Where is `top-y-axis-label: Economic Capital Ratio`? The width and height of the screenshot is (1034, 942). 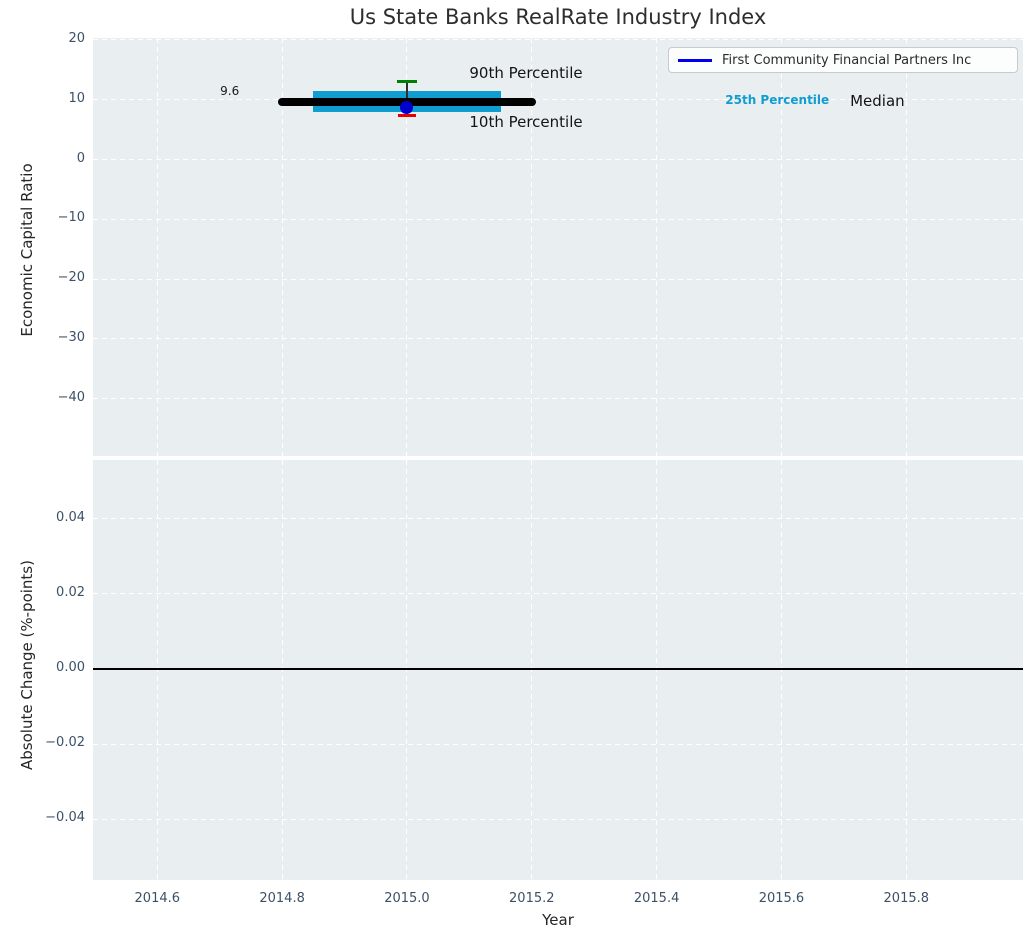 top-y-axis-label: Economic Capital Ratio is located at coordinates (27, 250).